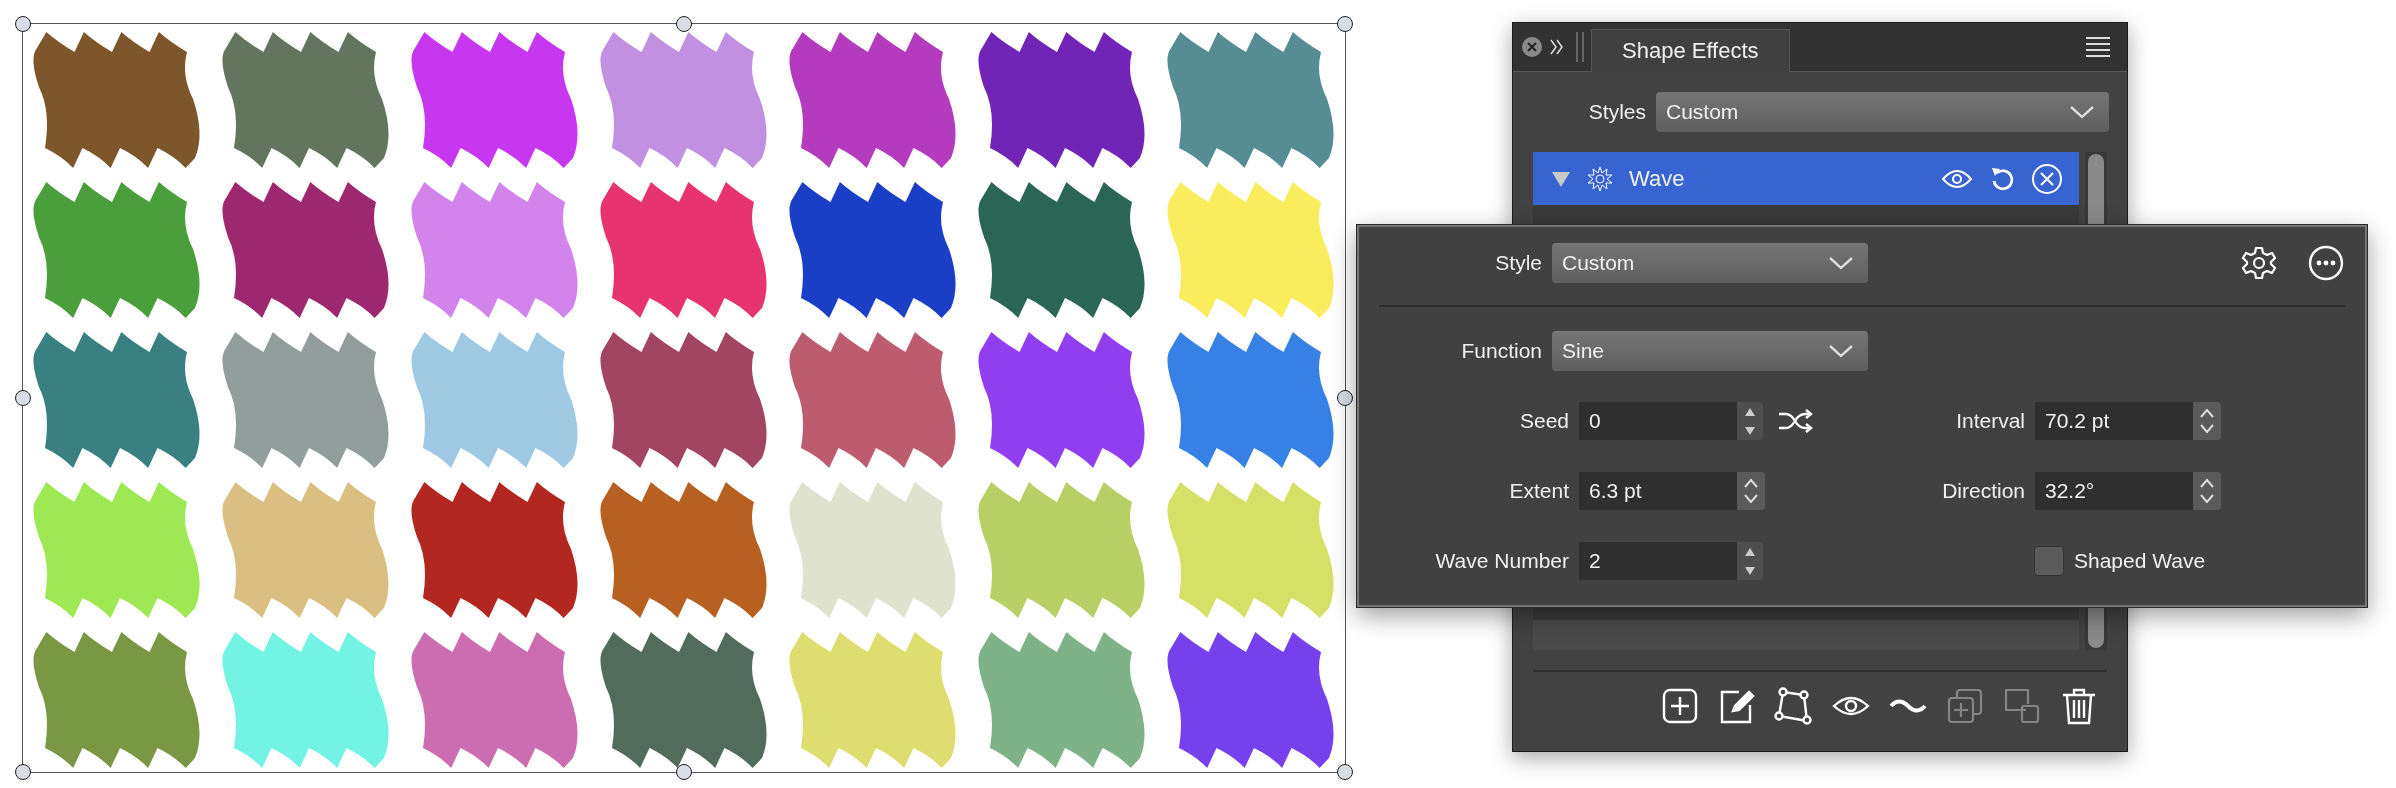  I want to click on styles-dropdown: Custom, so click(1882, 112).